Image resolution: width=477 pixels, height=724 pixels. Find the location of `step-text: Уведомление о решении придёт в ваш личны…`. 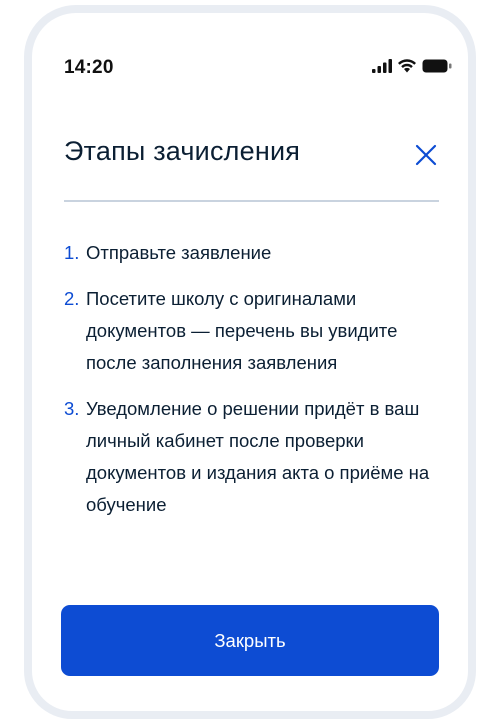

step-text: Уведомление о решении придёт в ваш личны… is located at coordinates (258, 456).